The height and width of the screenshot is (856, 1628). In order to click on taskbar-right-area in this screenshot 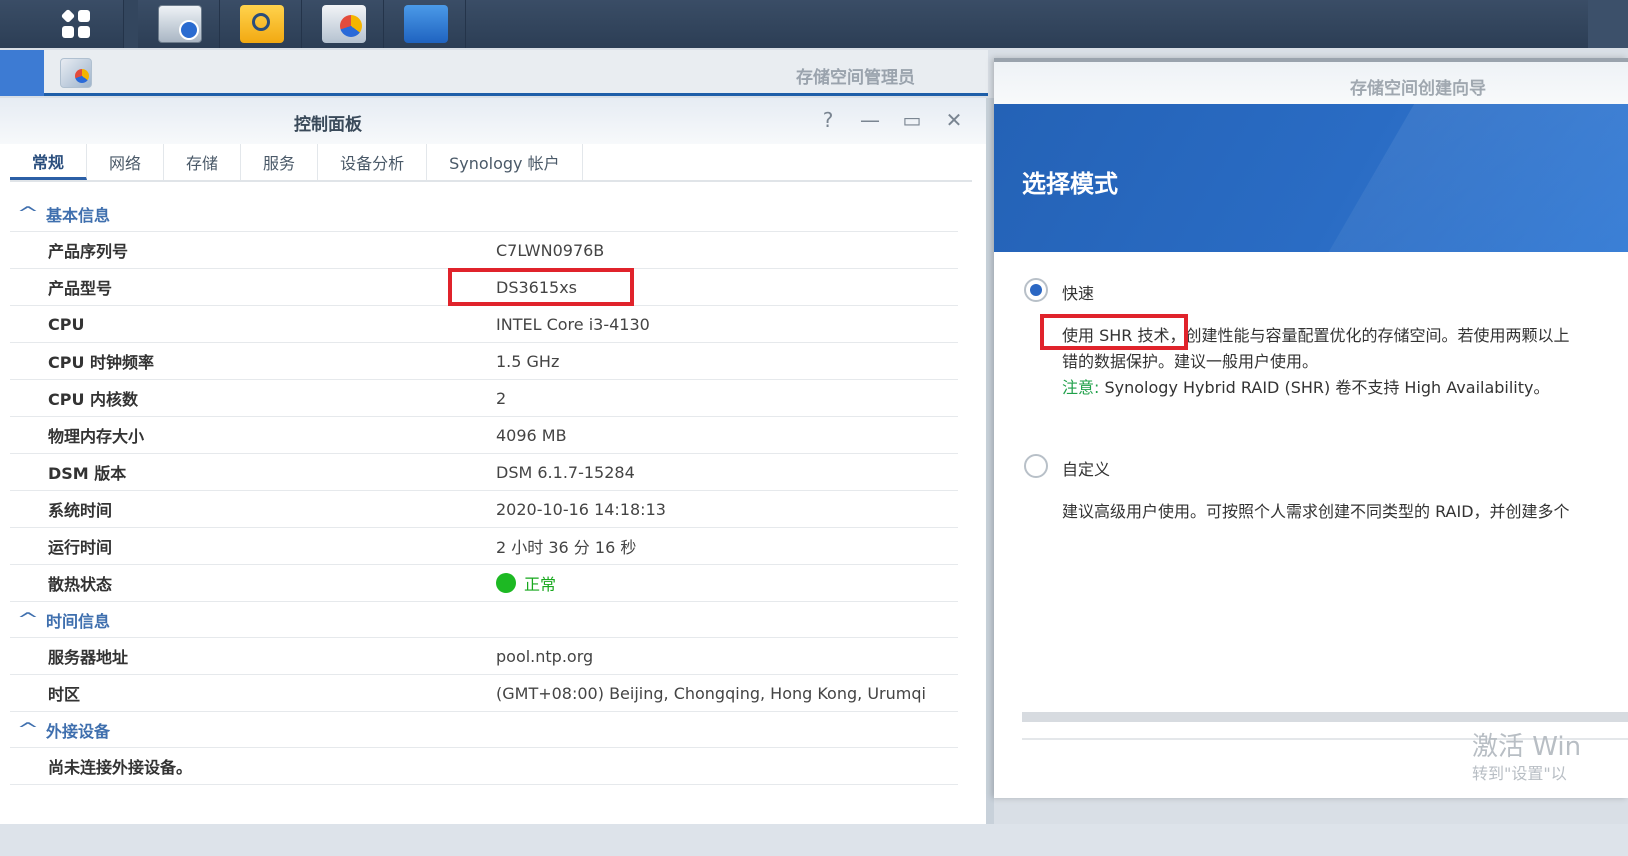, I will do `click(1608, 24)`.